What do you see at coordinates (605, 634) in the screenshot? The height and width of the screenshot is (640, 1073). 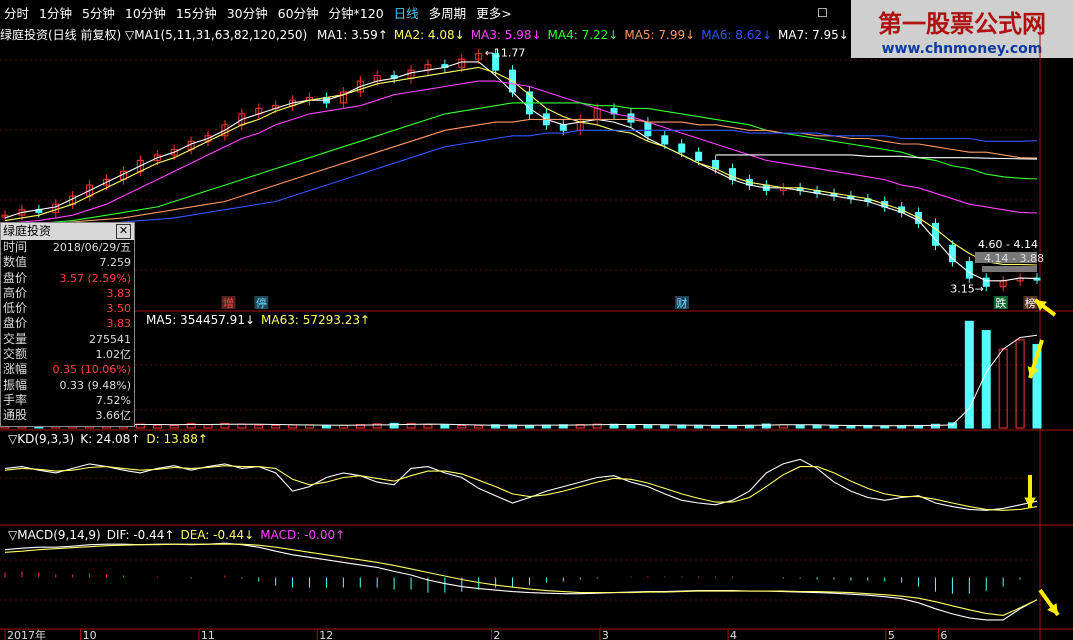 I see `x-tick-label: 3` at bounding box center [605, 634].